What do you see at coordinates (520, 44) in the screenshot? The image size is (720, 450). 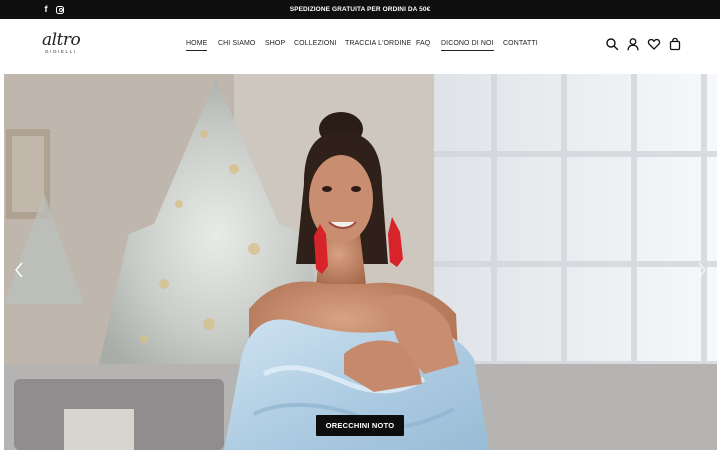 I see `nav-contatti: CONTATTI` at bounding box center [520, 44].